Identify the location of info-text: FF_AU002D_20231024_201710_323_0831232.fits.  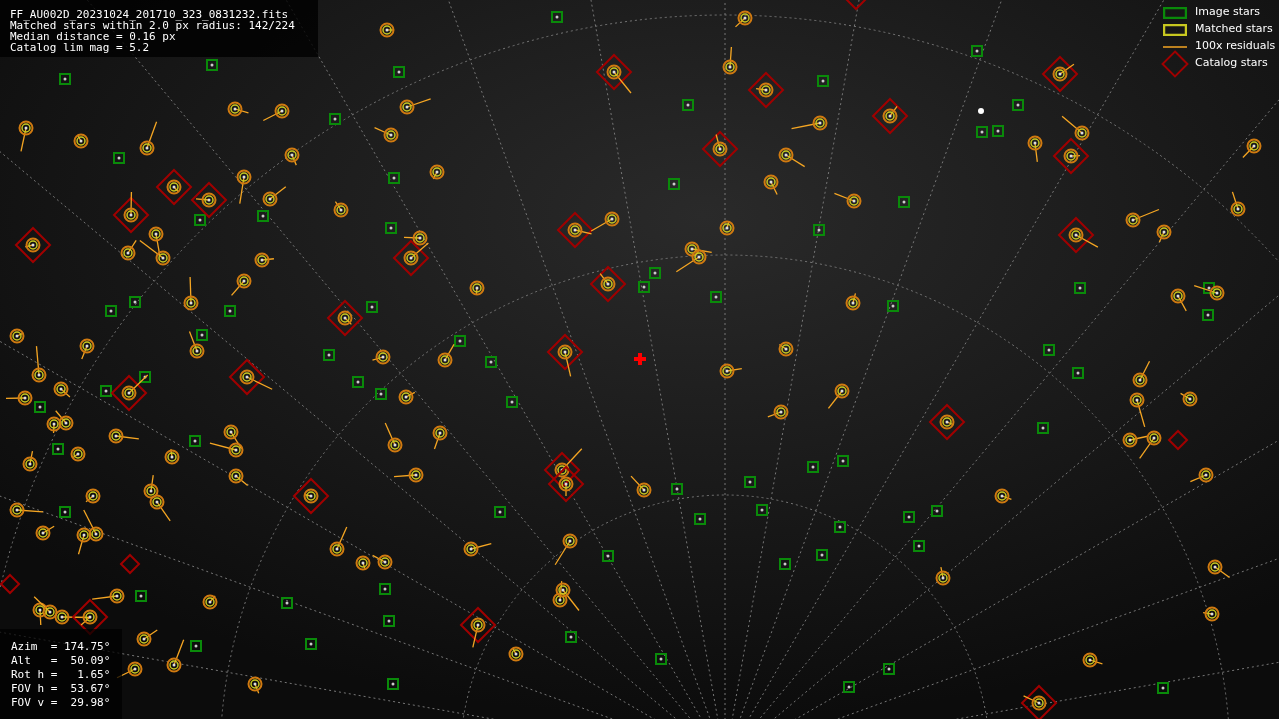
(150, 14).